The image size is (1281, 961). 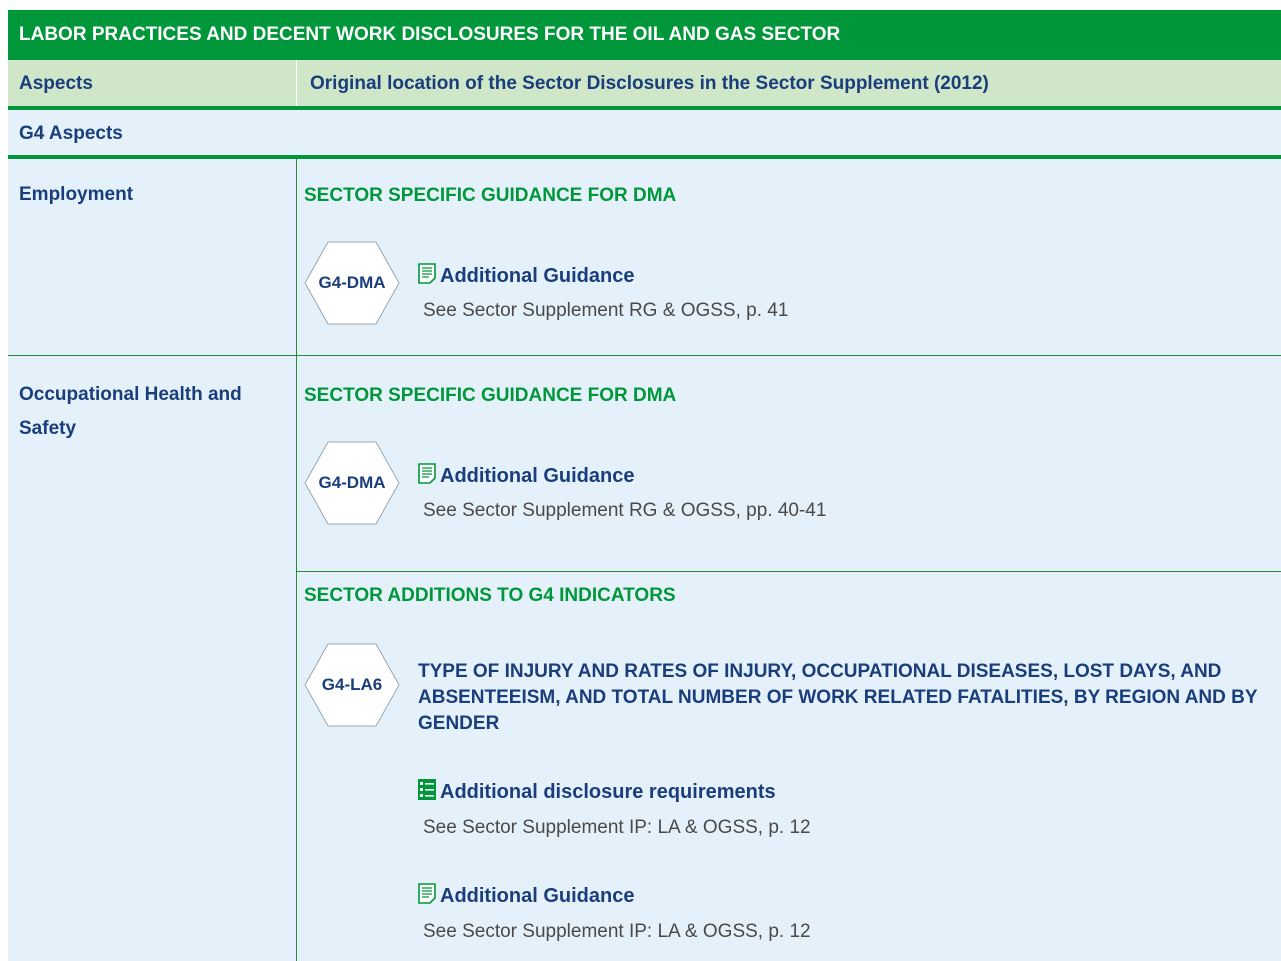 What do you see at coordinates (130, 411) in the screenshot?
I see `aspect-occupational-health: Occupational Health and Safety` at bounding box center [130, 411].